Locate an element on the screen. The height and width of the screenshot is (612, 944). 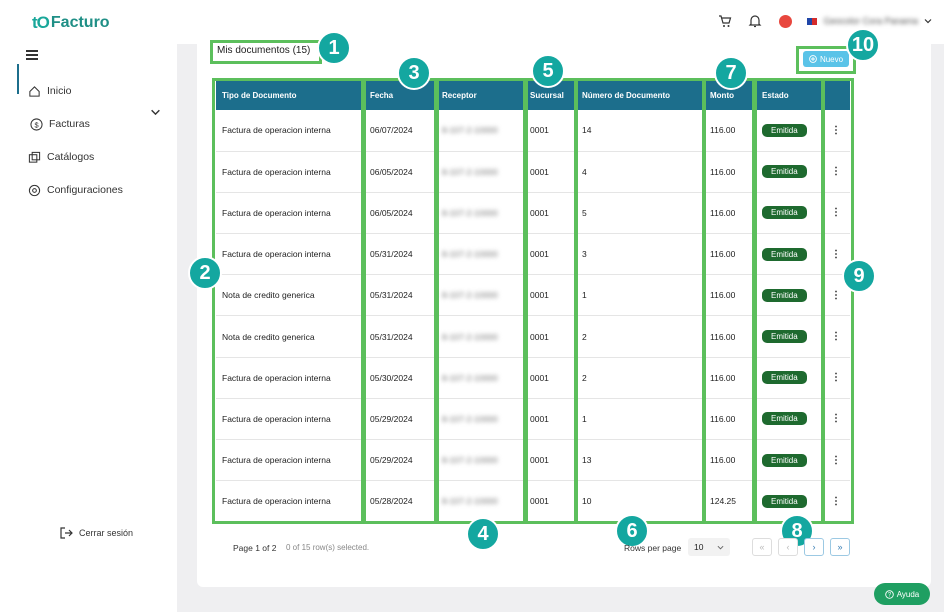
user-avatar-icon is located at coordinates (785, 21).